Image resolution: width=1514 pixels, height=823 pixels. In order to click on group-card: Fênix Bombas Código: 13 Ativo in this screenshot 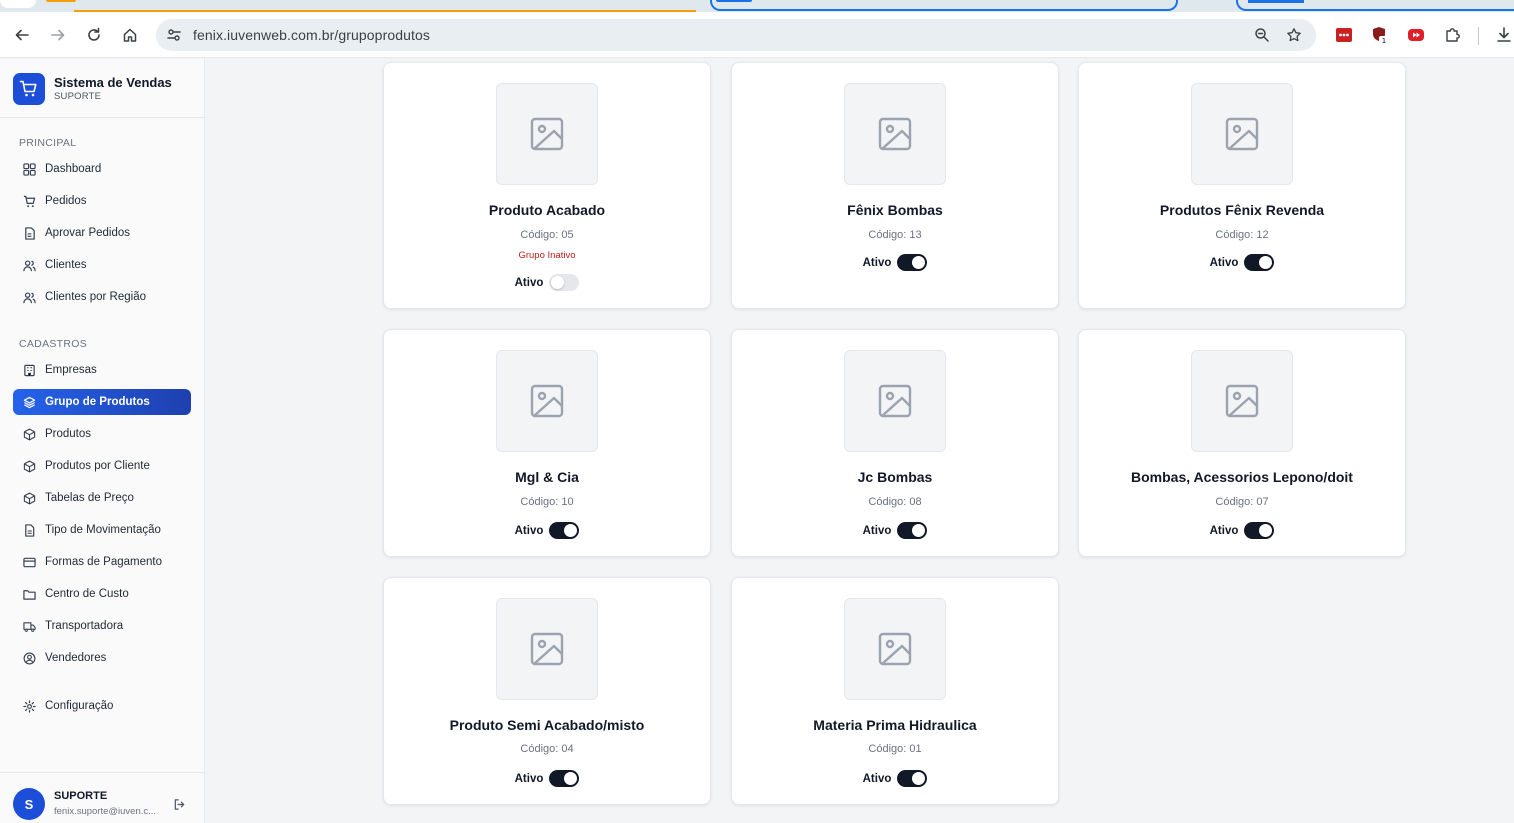, I will do `click(895, 185)`.